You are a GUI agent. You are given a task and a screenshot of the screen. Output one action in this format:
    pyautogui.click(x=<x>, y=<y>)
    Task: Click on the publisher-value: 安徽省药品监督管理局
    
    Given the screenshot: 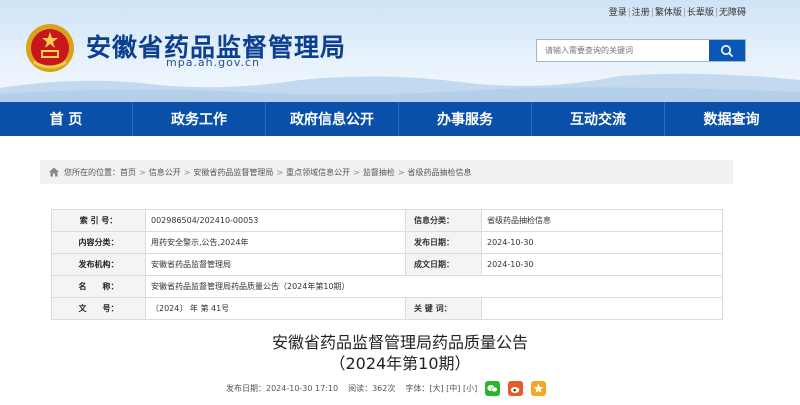 What is the action you would take?
    pyautogui.click(x=275, y=264)
    